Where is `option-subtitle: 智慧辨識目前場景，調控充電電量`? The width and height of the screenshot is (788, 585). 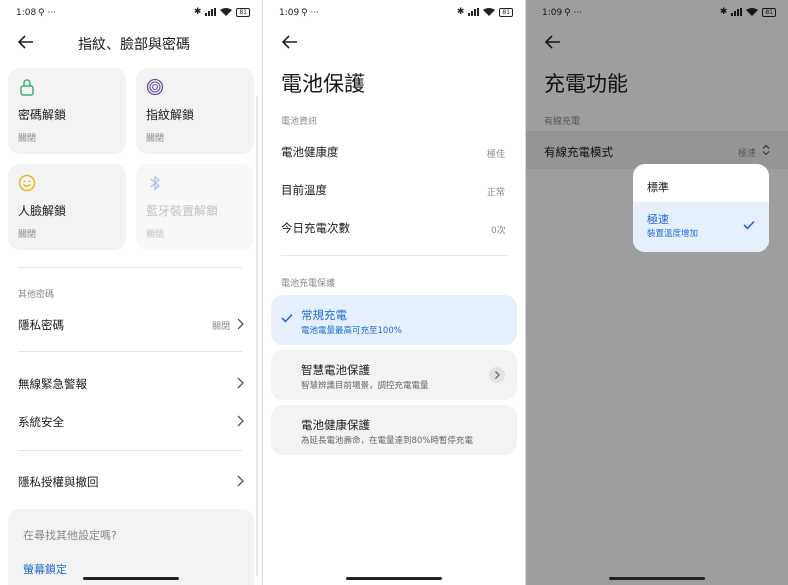
option-subtitle: 智慧辨識目前場景，調控充電電量 is located at coordinates (365, 386).